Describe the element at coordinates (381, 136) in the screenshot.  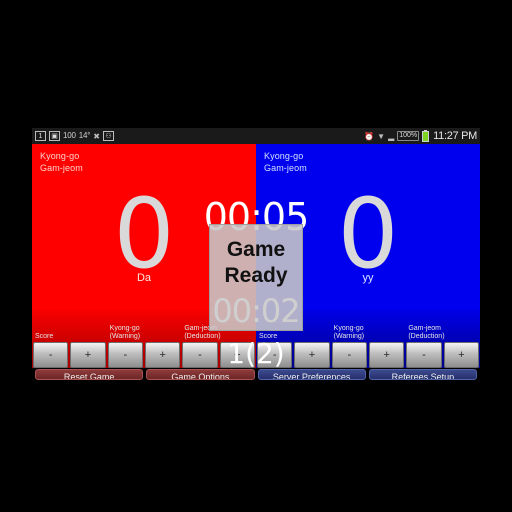
I see `wifi-icon: ▼` at that location.